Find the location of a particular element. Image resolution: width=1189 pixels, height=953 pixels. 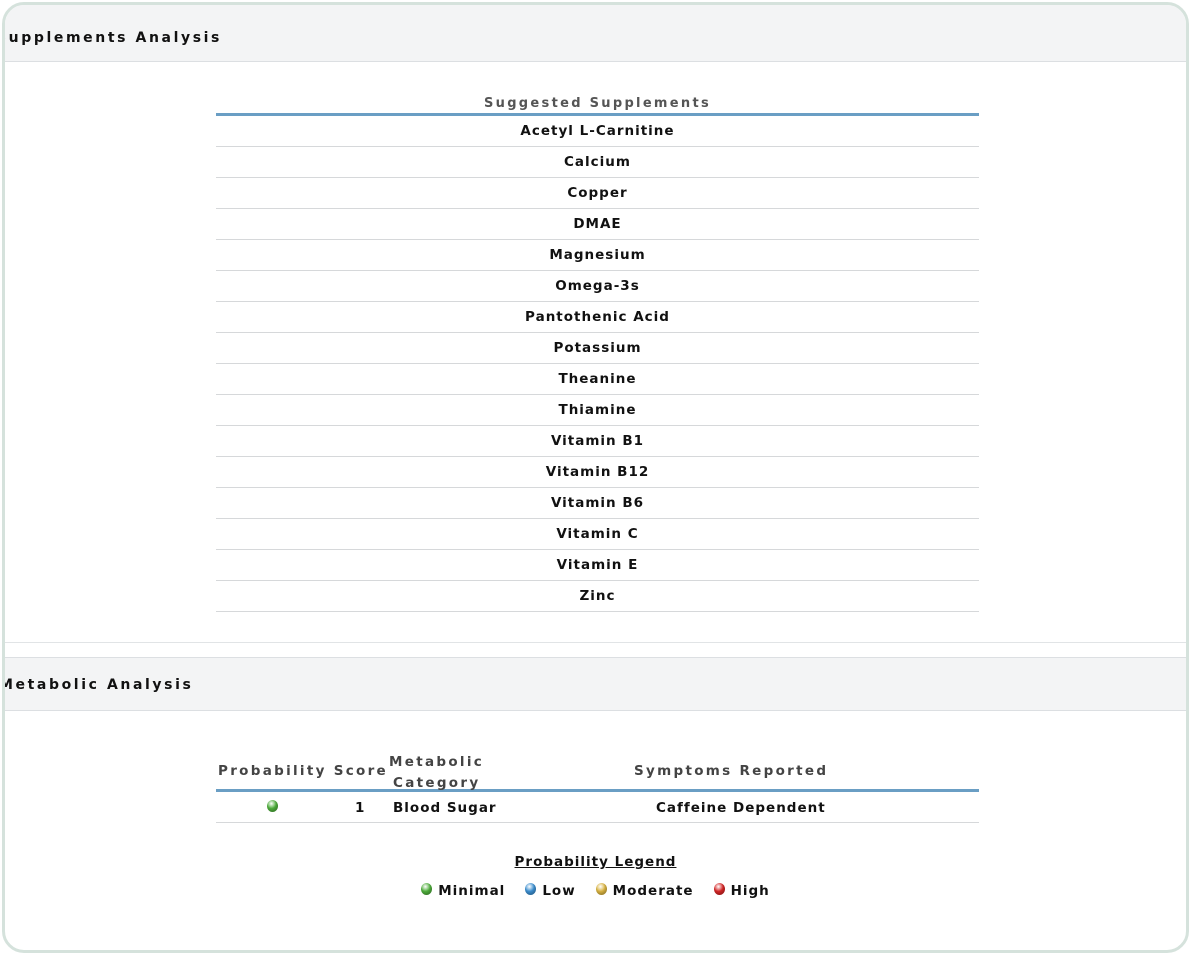

yellow-orb-icon is located at coordinates (601, 889).